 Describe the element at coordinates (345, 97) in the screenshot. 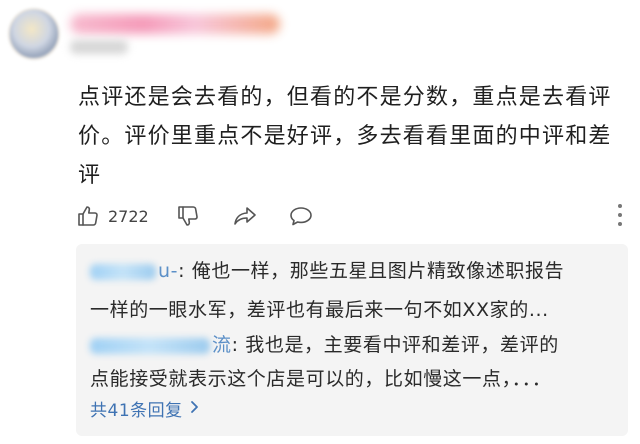

I see `comment-line: 点评还是会去看的，但看的不是分数，重点是去看评` at that location.